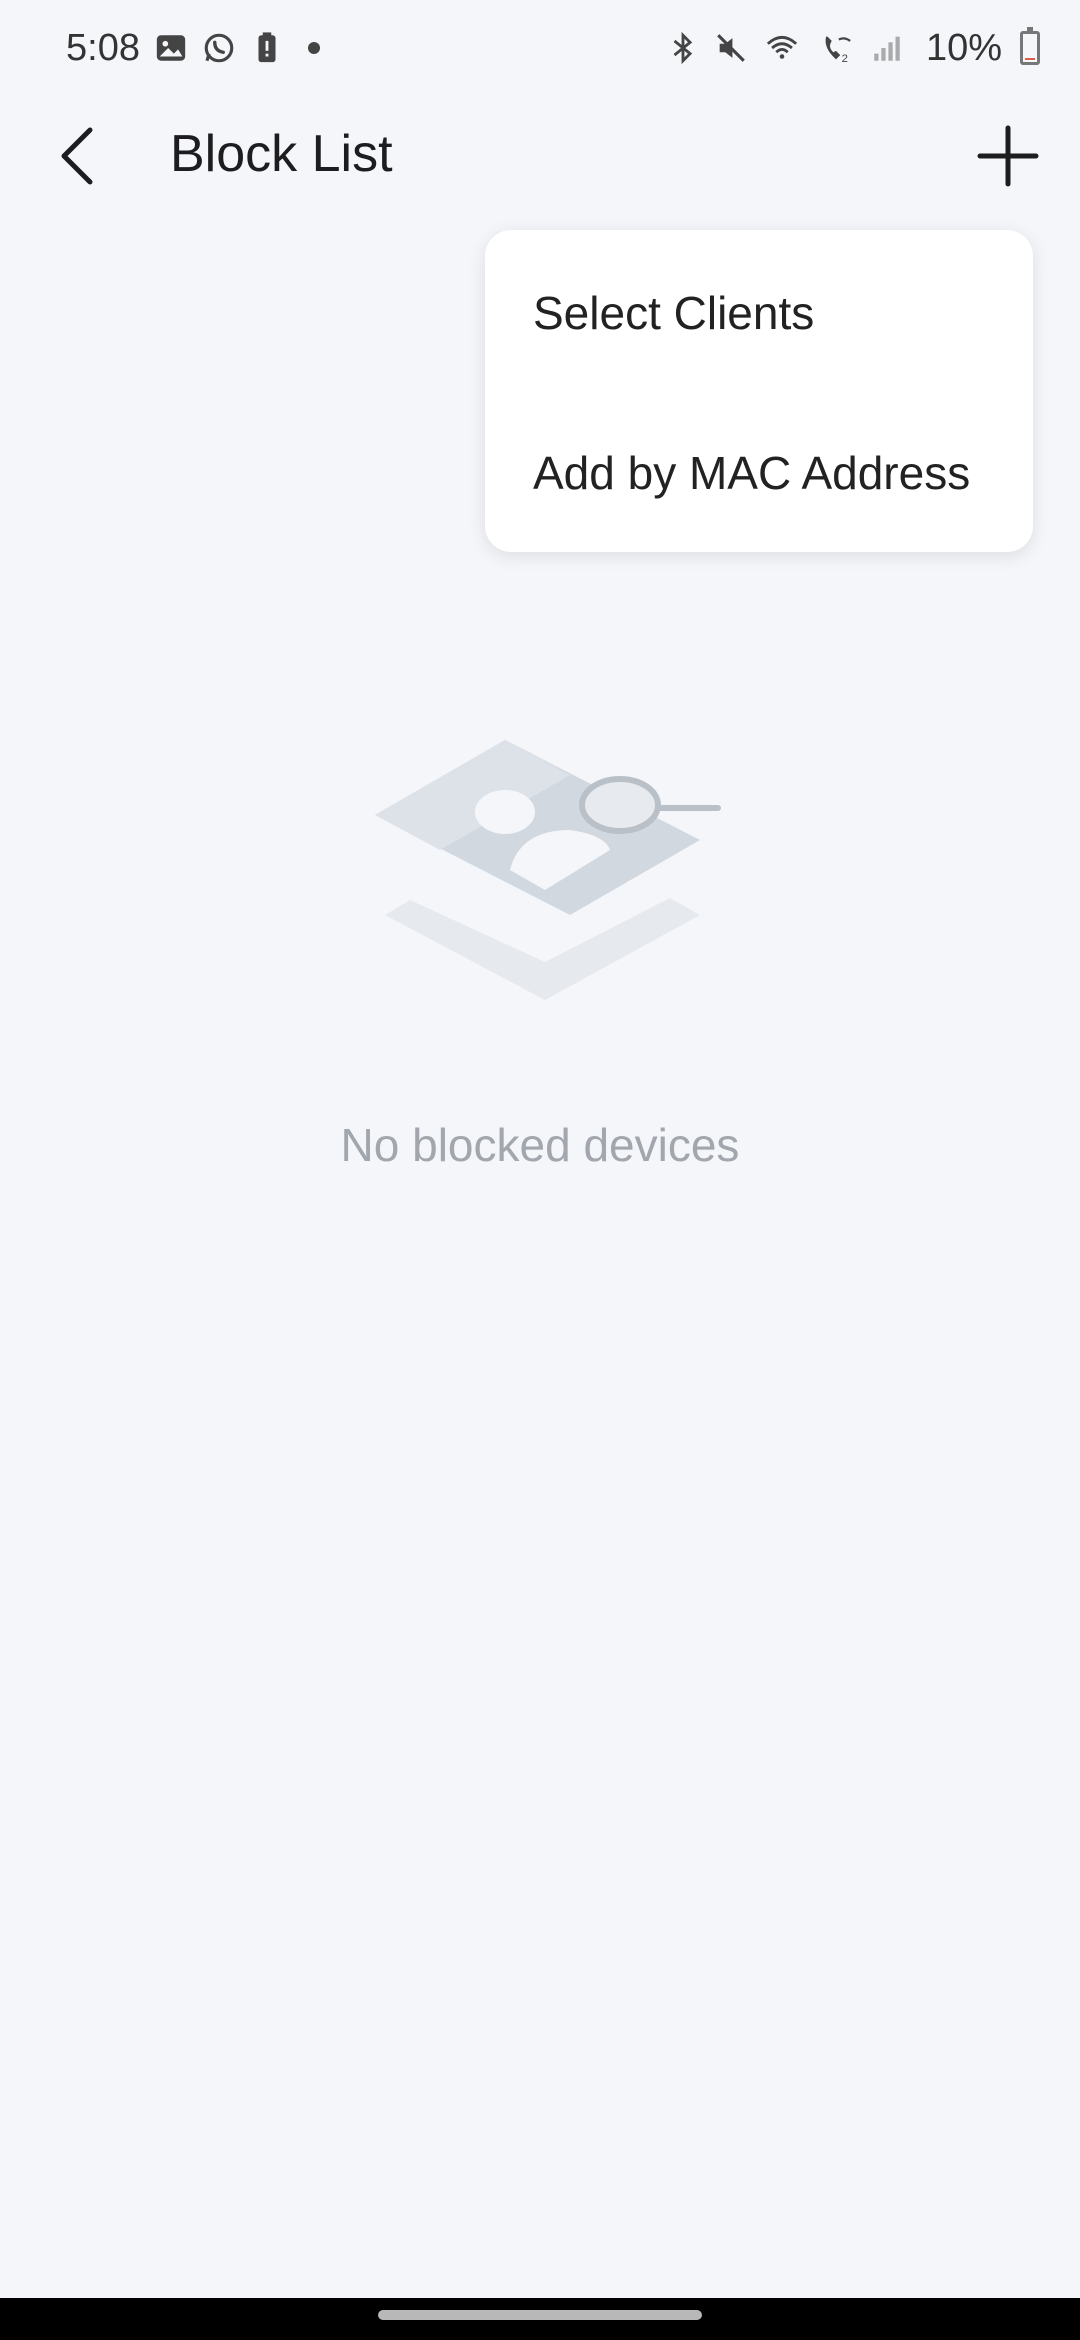 This screenshot has height=2340, width=1080. What do you see at coordinates (673, 313) in the screenshot?
I see `menu-item-select-clients: Select Clients` at bounding box center [673, 313].